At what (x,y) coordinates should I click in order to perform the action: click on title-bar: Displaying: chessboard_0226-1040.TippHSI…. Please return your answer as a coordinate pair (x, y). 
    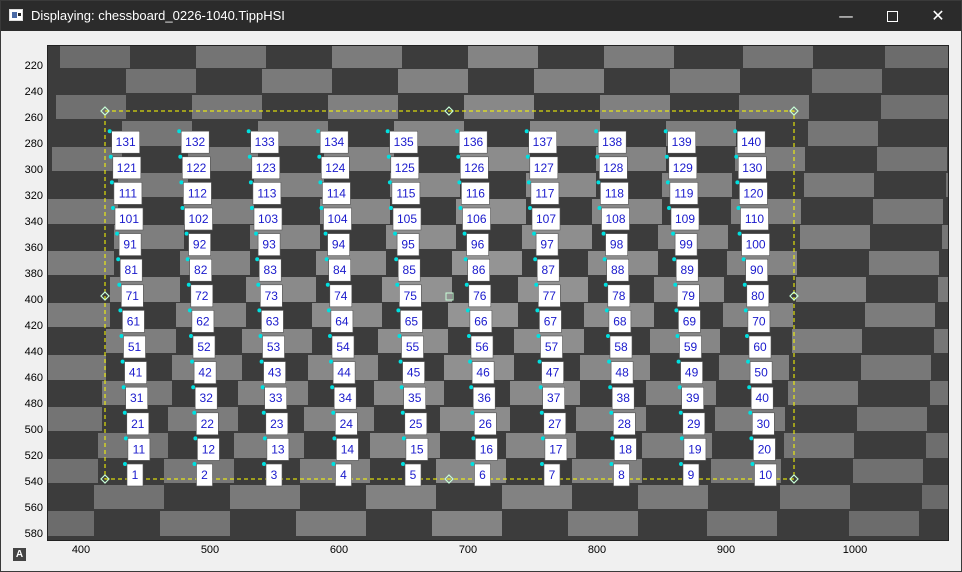
    Looking at the image, I should click on (481, 16).